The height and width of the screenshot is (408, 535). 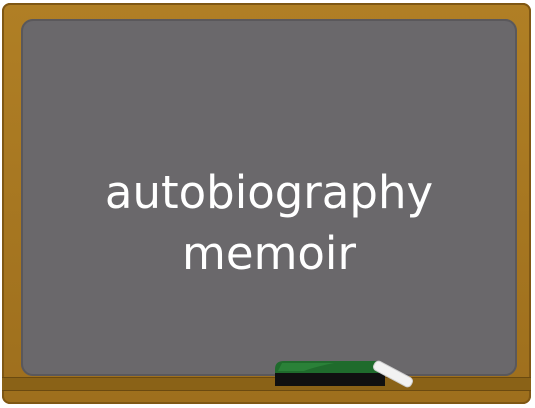 What do you see at coordinates (266, 384) in the screenshot?
I see `chalk-ledge` at bounding box center [266, 384].